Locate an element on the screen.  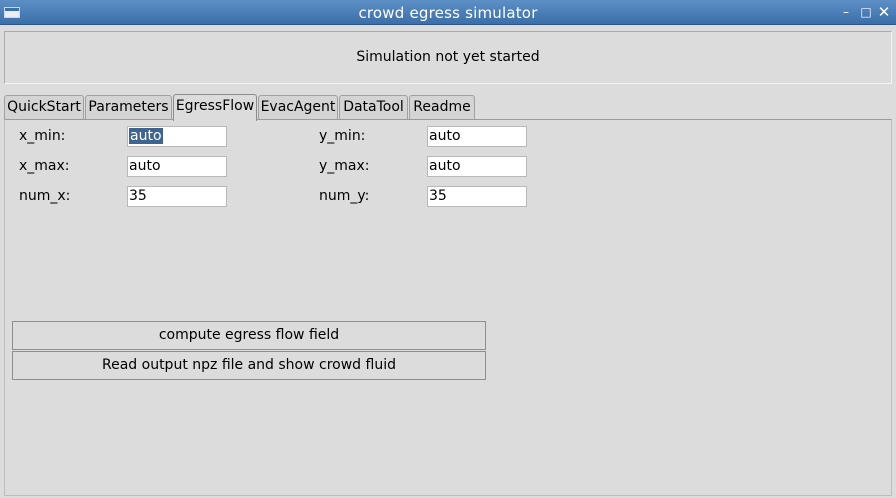
x-min-value: auto is located at coordinates (146, 136).